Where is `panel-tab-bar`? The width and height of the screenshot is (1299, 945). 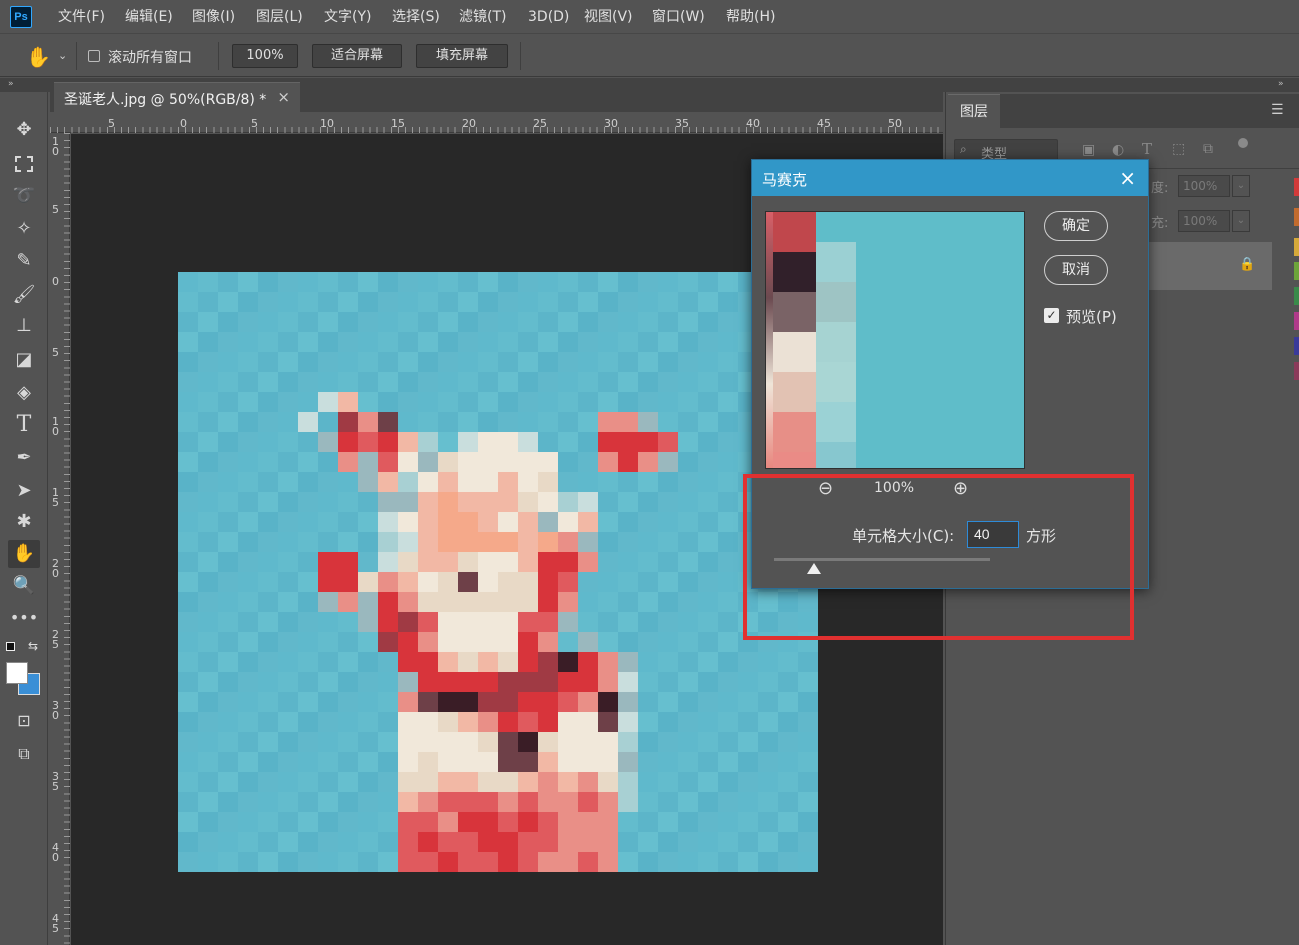
panel-tab-bar is located at coordinates (1149, 111).